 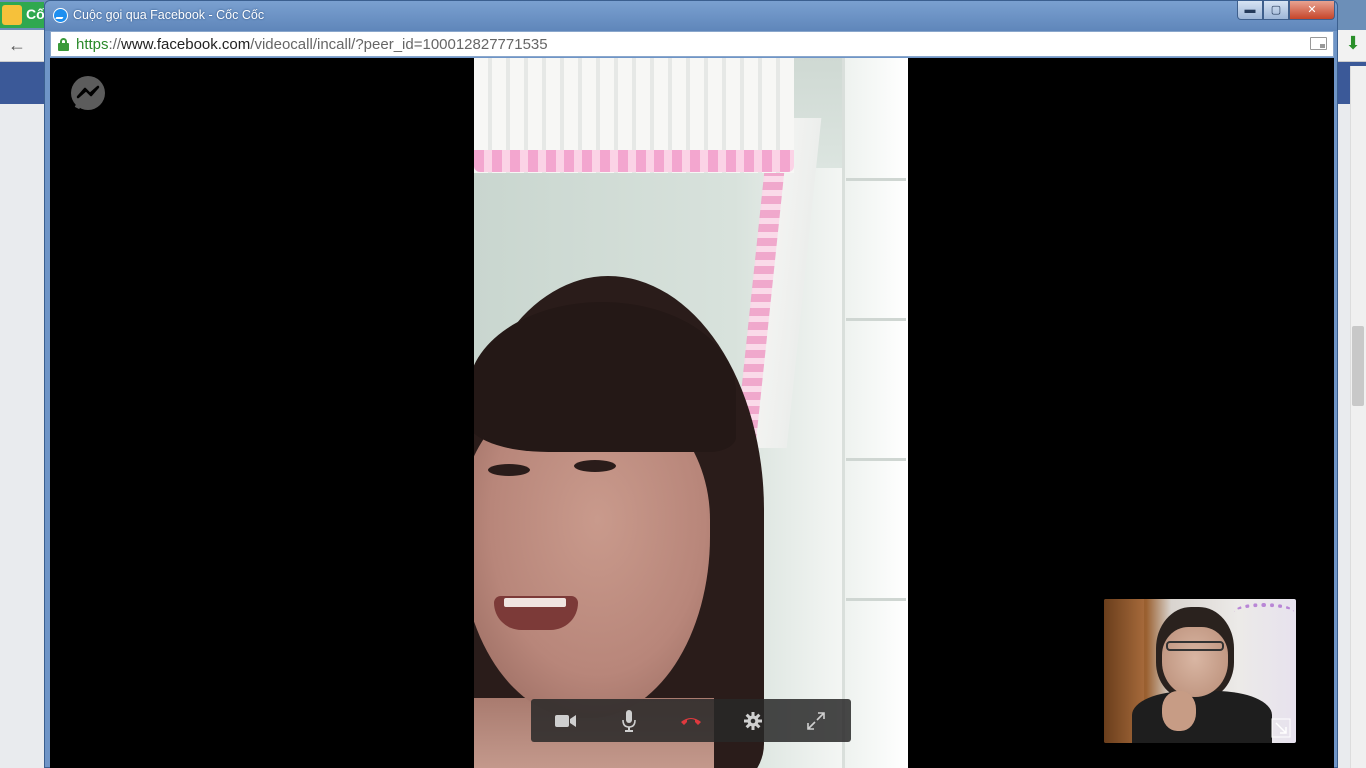 What do you see at coordinates (35, 14) in the screenshot?
I see `coccoc-logo-text: Cố` at bounding box center [35, 14].